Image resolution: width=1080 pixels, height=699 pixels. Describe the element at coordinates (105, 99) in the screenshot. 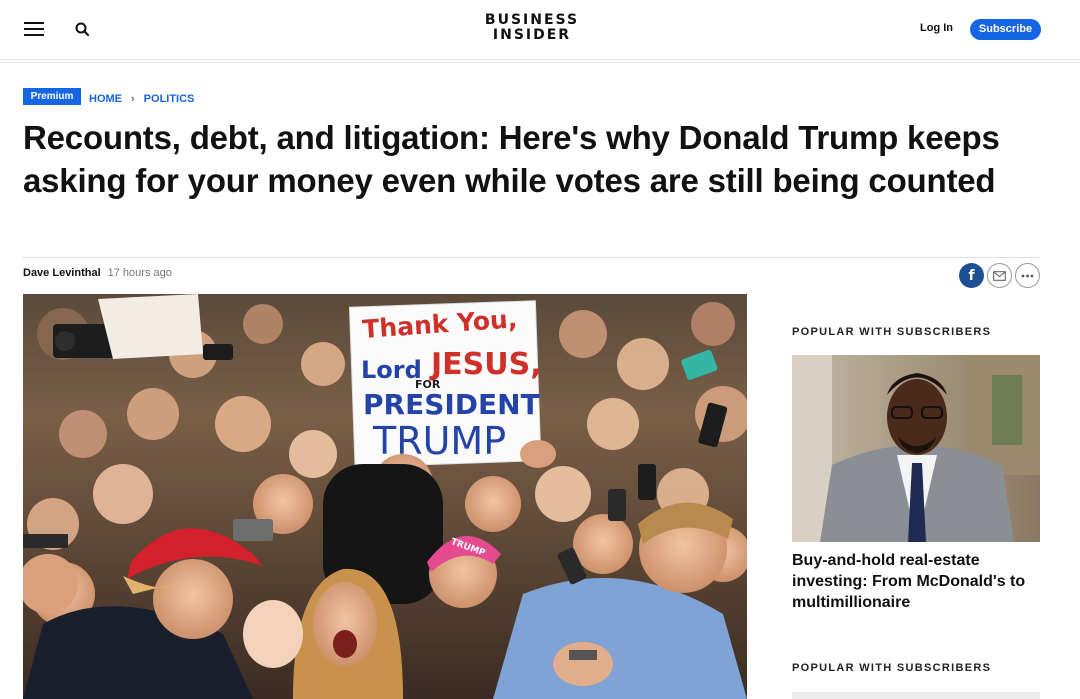

I see `breadcrumb-home: HOME` at that location.